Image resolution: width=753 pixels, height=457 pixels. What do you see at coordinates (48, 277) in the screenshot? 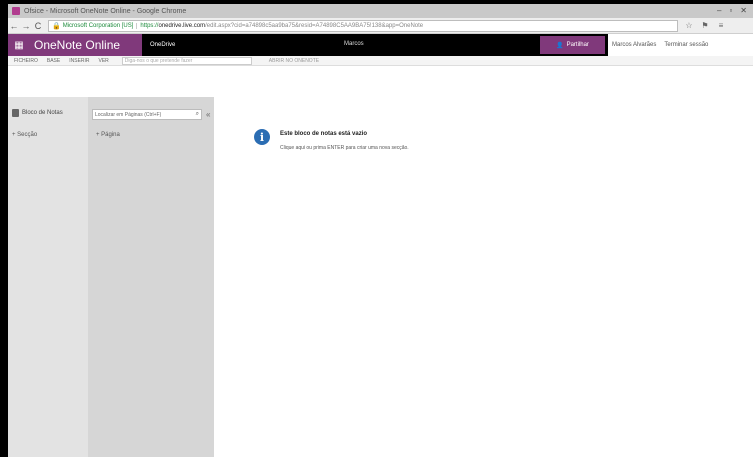
I see `sections-pane` at bounding box center [48, 277].